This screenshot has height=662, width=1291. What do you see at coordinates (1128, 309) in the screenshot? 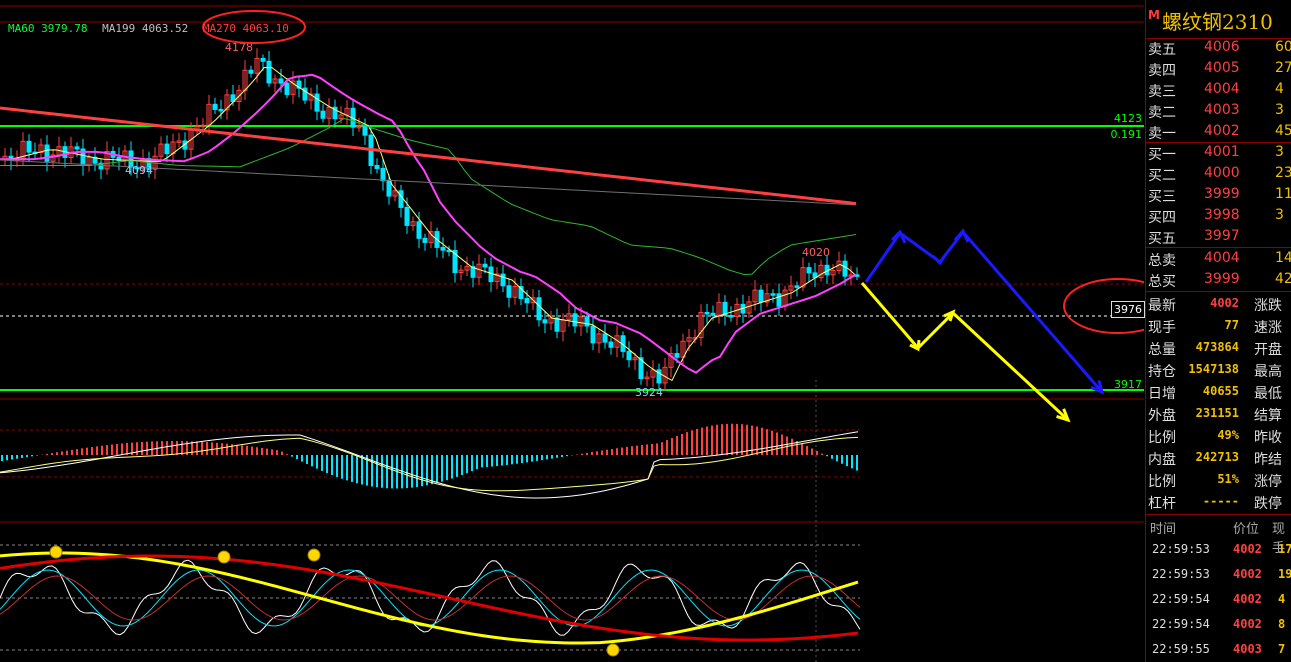
I see `crosshair-price-box: 3976` at bounding box center [1128, 309].